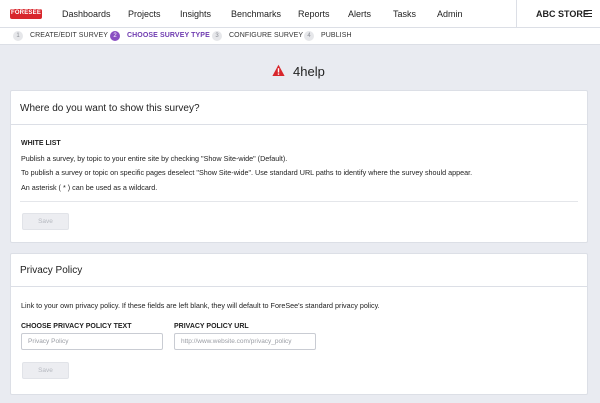 The height and width of the screenshot is (403, 600). What do you see at coordinates (299, 108) in the screenshot?
I see `card-header: Where do you want to show this survey?` at bounding box center [299, 108].